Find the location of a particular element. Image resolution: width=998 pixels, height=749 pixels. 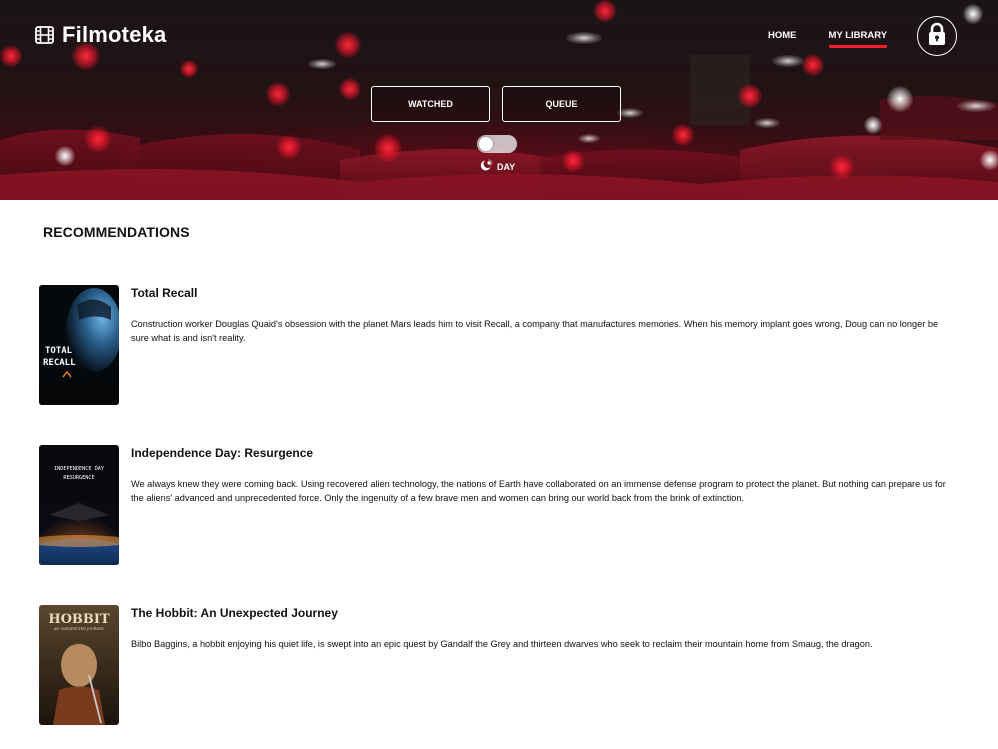

poster-title-line-2: AN UNEXPECTED JOURNEY is located at coordinates (79, 629).